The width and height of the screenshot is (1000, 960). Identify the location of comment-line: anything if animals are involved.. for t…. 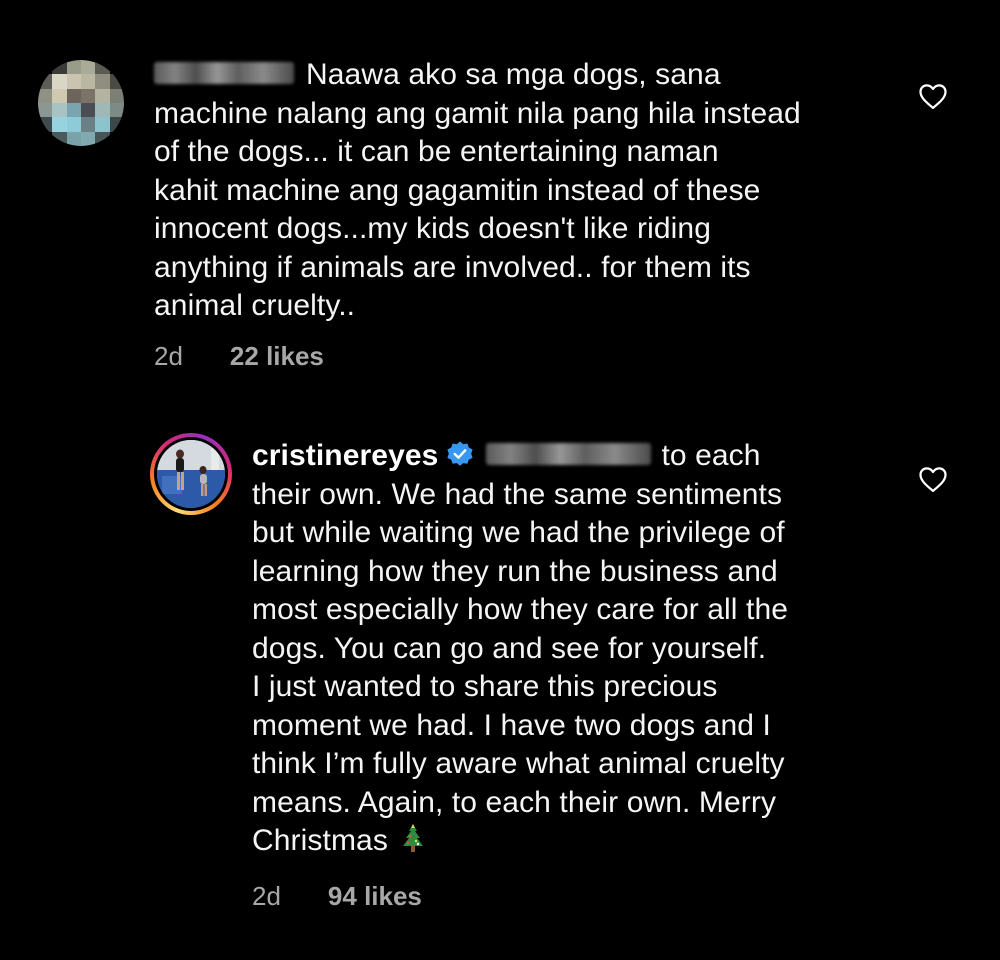
(452, 267).